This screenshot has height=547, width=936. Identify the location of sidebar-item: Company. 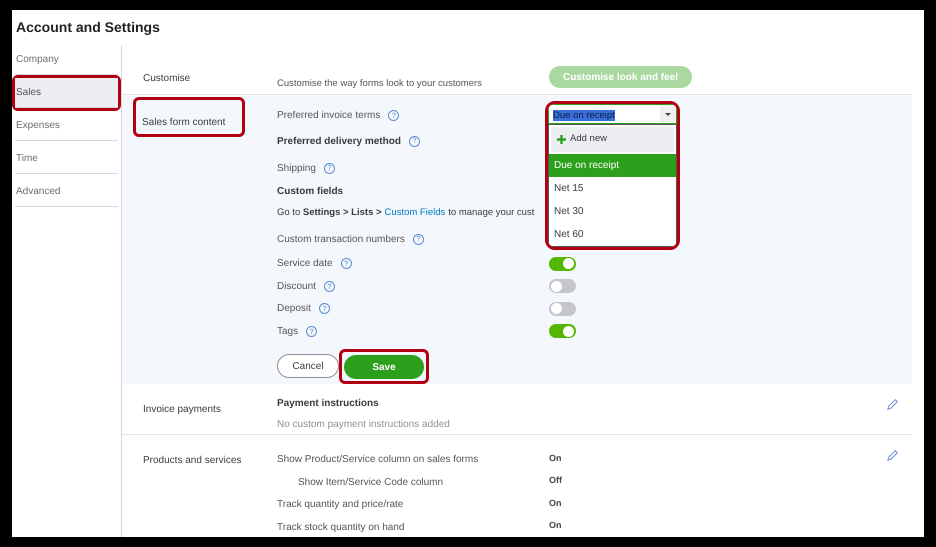
(66, 60).